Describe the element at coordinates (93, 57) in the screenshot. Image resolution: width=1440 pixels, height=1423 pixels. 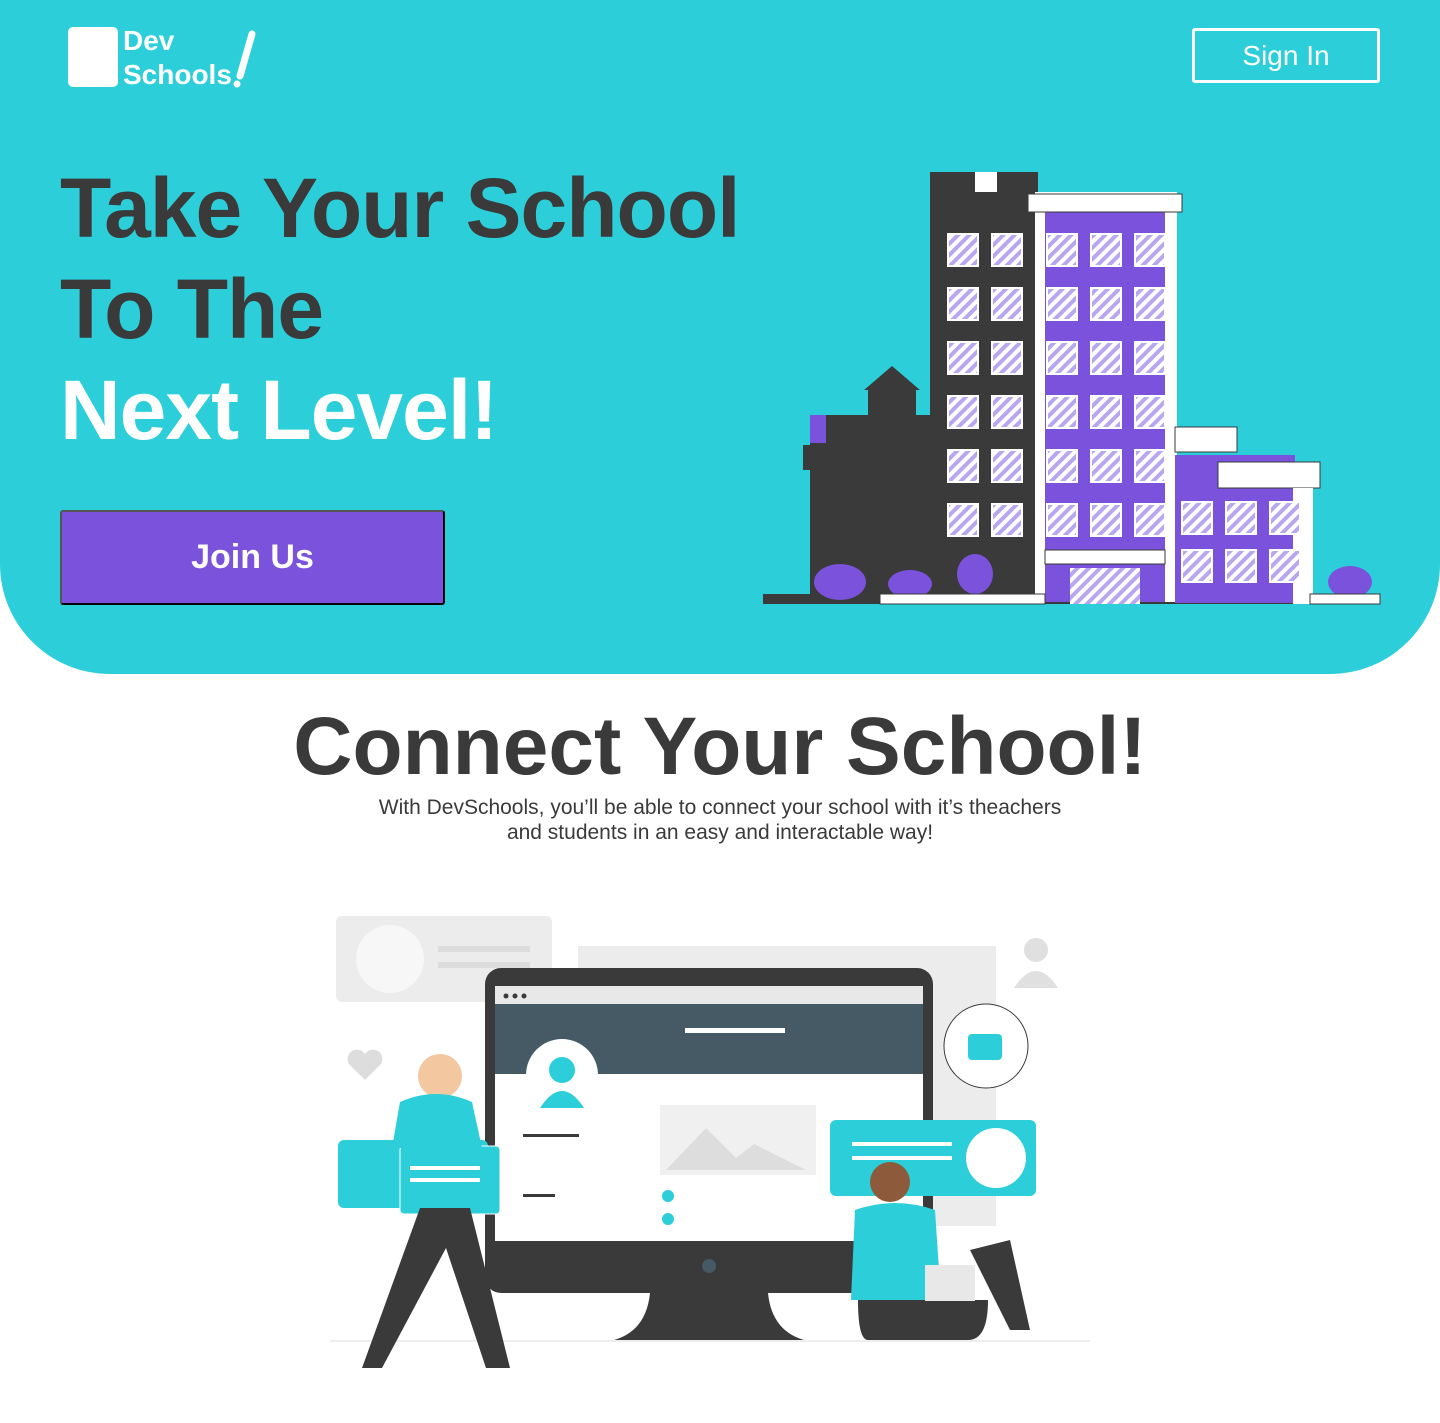
I see `logo-square` at that location.